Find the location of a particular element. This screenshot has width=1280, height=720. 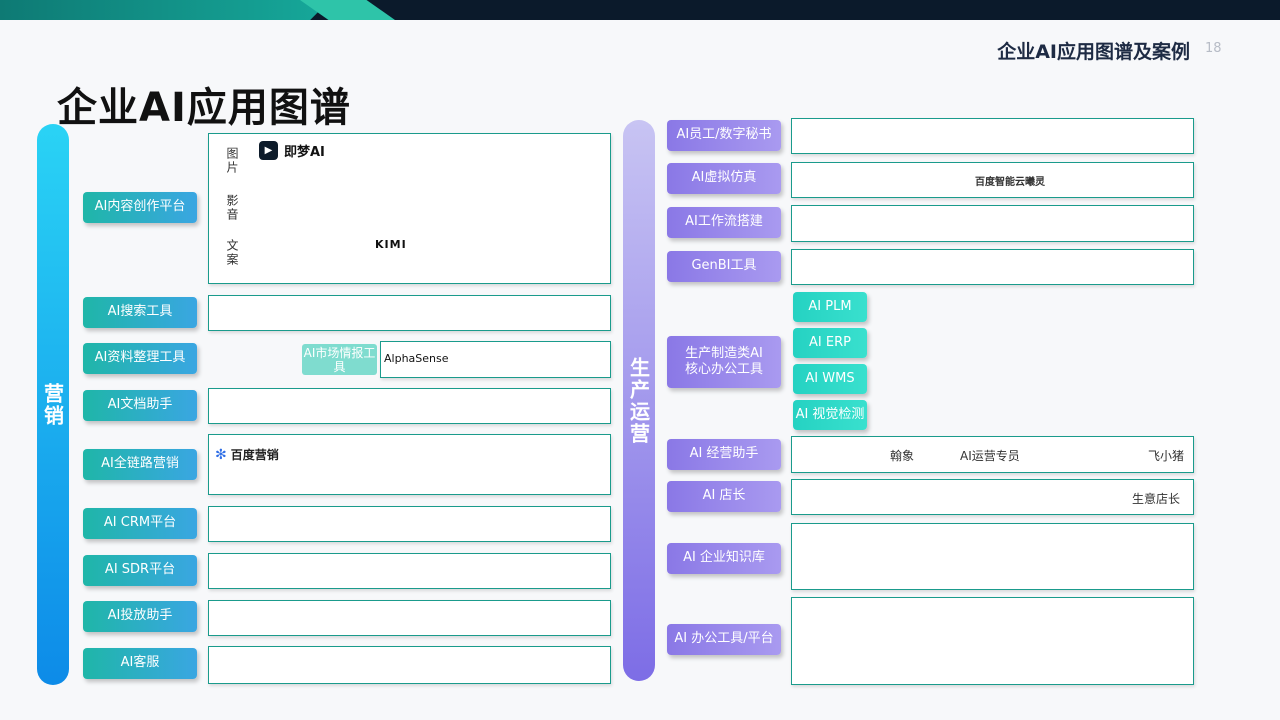

customer-service-box is located at coordinates (409, 665).